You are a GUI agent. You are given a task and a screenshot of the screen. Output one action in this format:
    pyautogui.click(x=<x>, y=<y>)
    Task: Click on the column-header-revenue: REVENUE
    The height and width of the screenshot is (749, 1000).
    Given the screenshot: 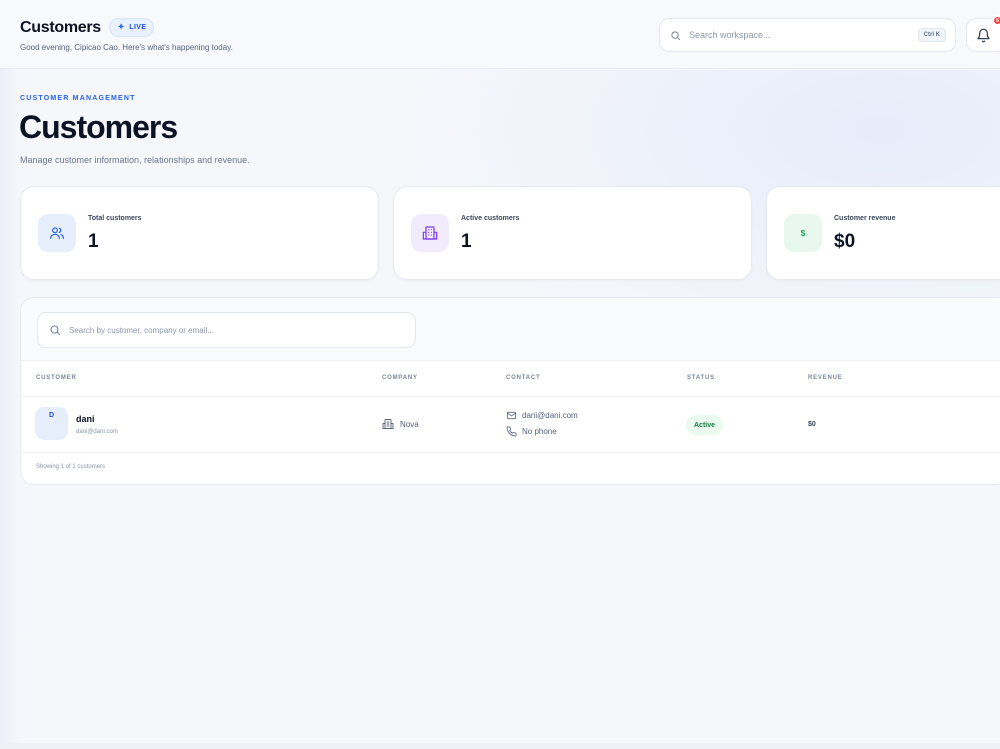 What is the action you would take?
    pyautogui.click(x=825, y=378)
    